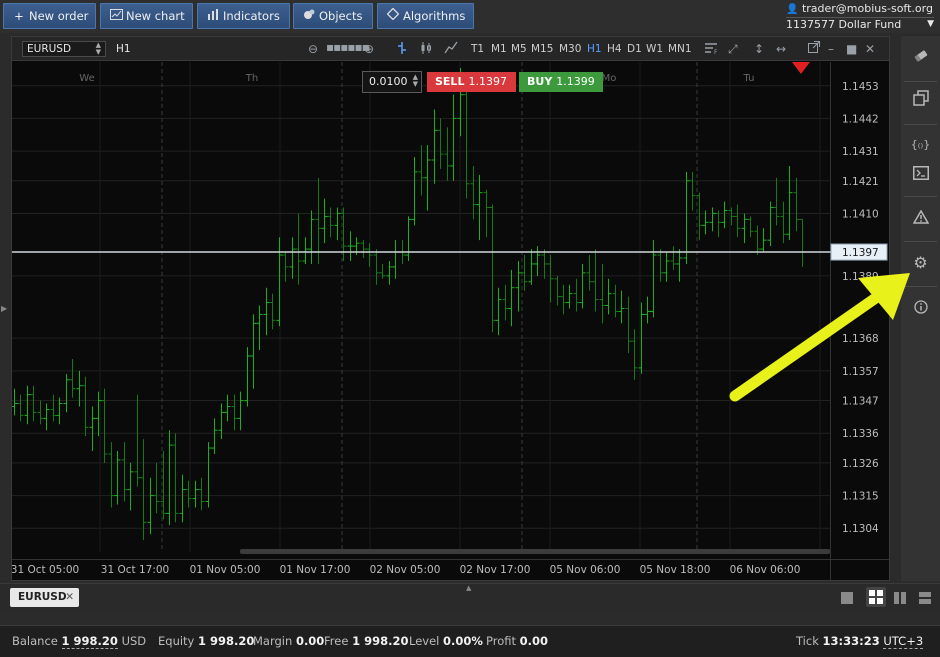  What do you see at coordinates (930, 24) in the screenshot?
I see `dropdown-arrow-icon: ▼` at bounding box center [930, 24].